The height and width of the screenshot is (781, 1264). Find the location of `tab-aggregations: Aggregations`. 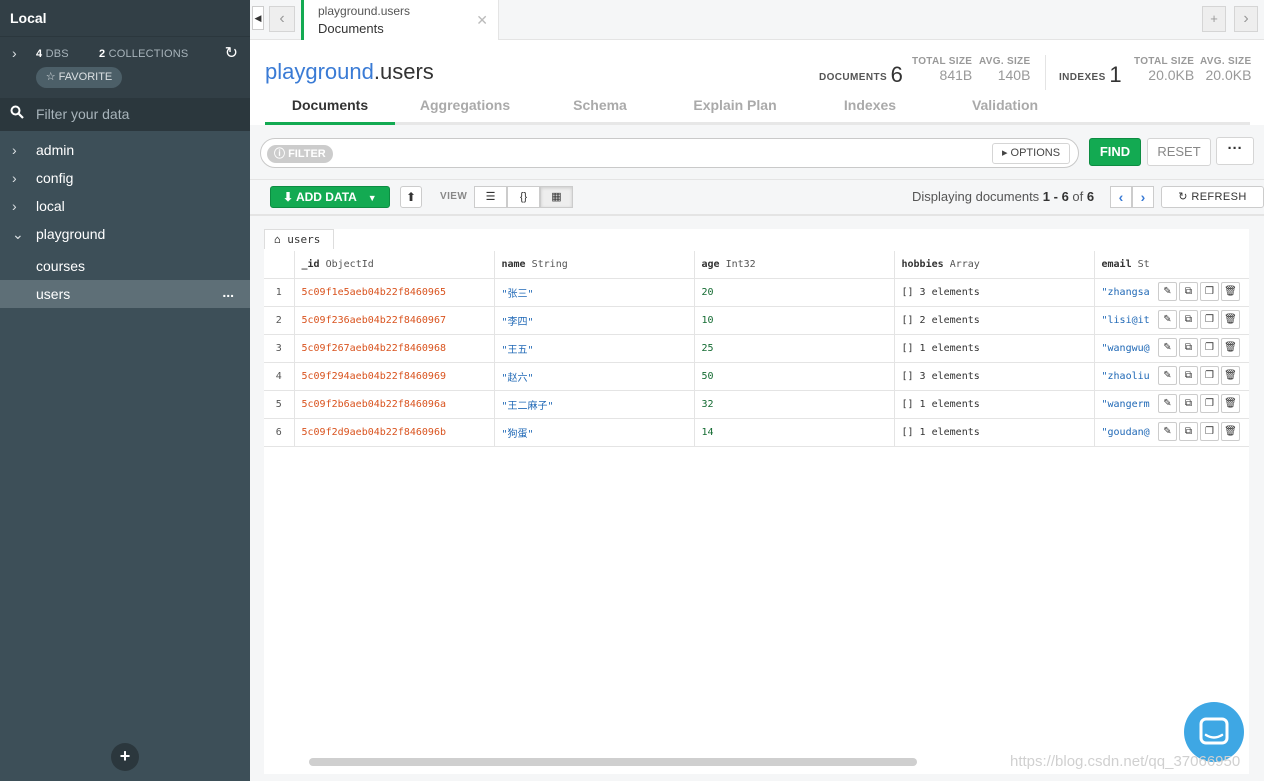

tab-aggregations: Aggregations is located at coordinates (465, 105).